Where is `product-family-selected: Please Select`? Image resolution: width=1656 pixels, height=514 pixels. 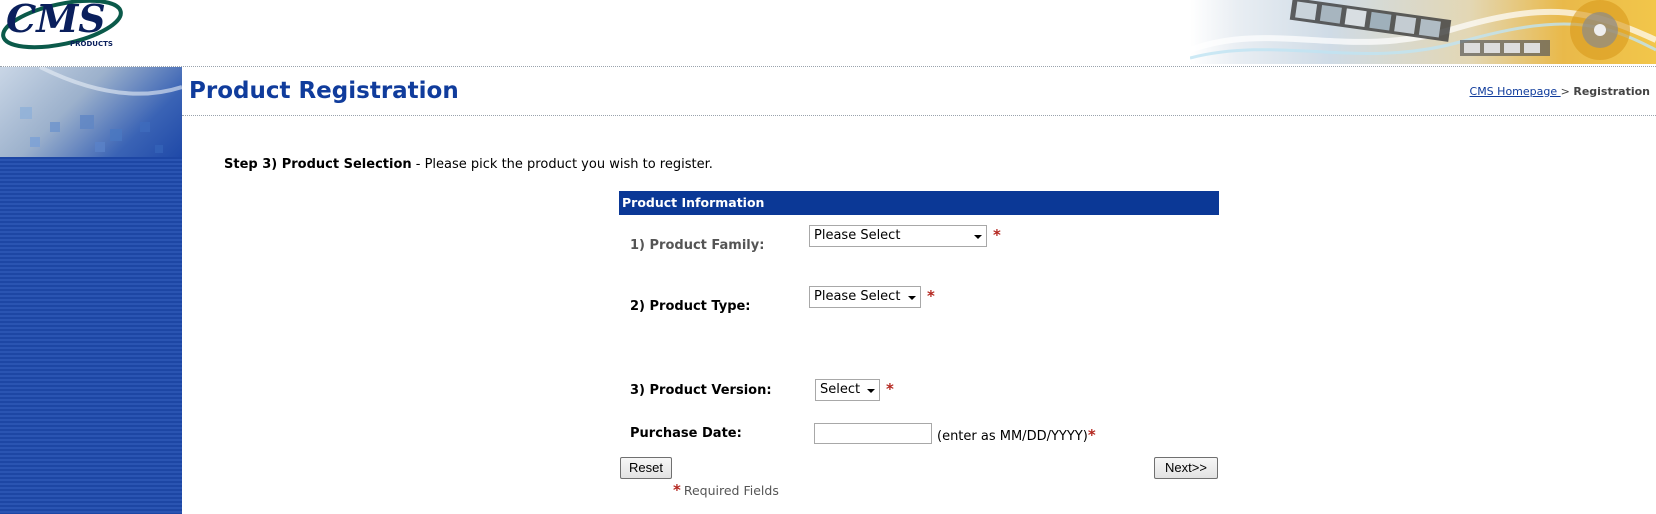 product-family-selected: Please Select is located at coordinates (857, 235).